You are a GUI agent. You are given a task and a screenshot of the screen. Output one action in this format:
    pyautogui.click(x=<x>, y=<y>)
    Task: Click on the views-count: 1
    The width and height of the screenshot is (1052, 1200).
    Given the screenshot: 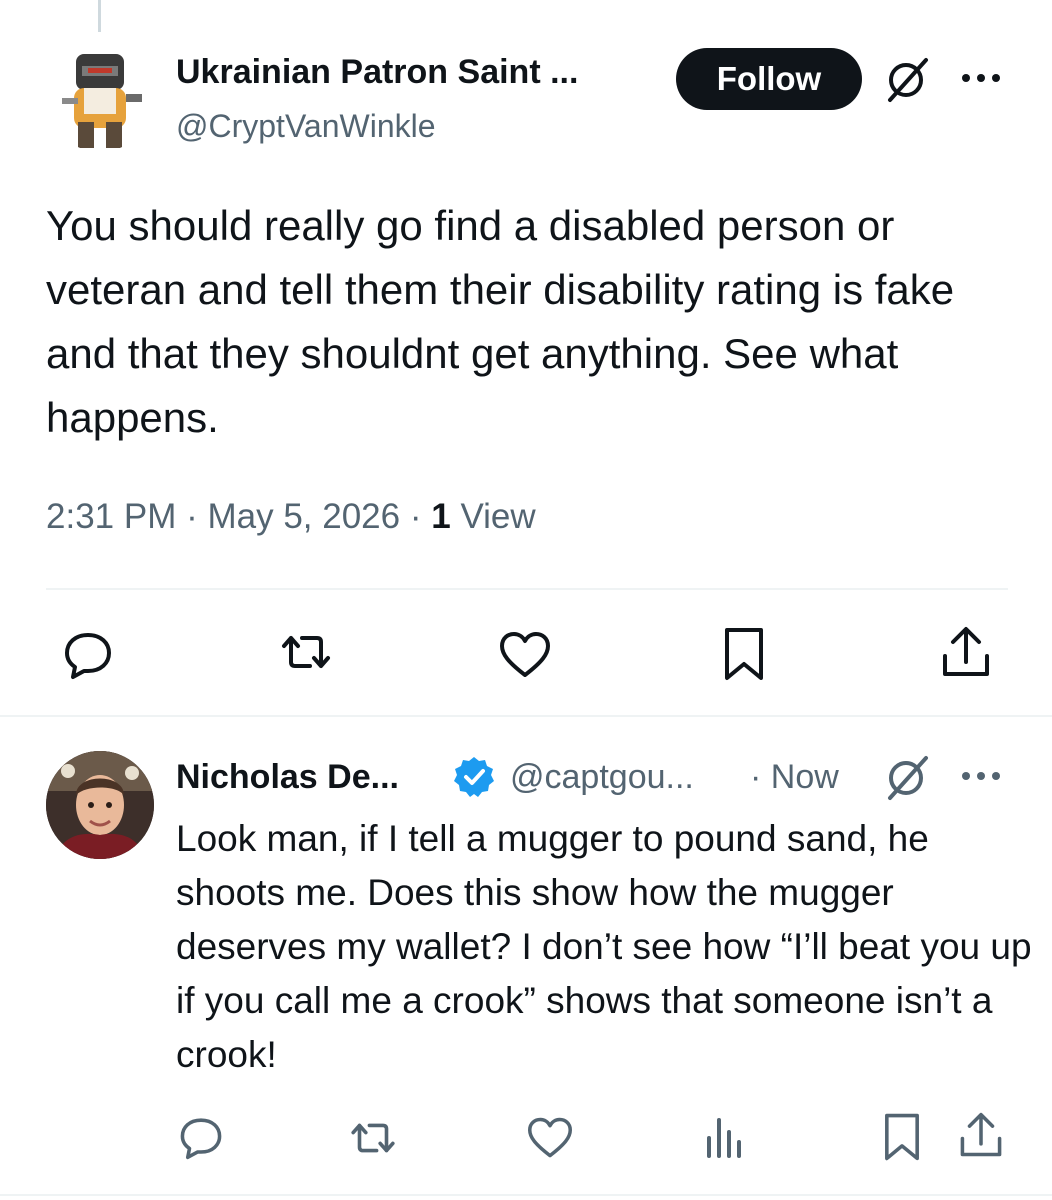 What is the action you would take?
    pyautogui.click(x=441, y=516)
    